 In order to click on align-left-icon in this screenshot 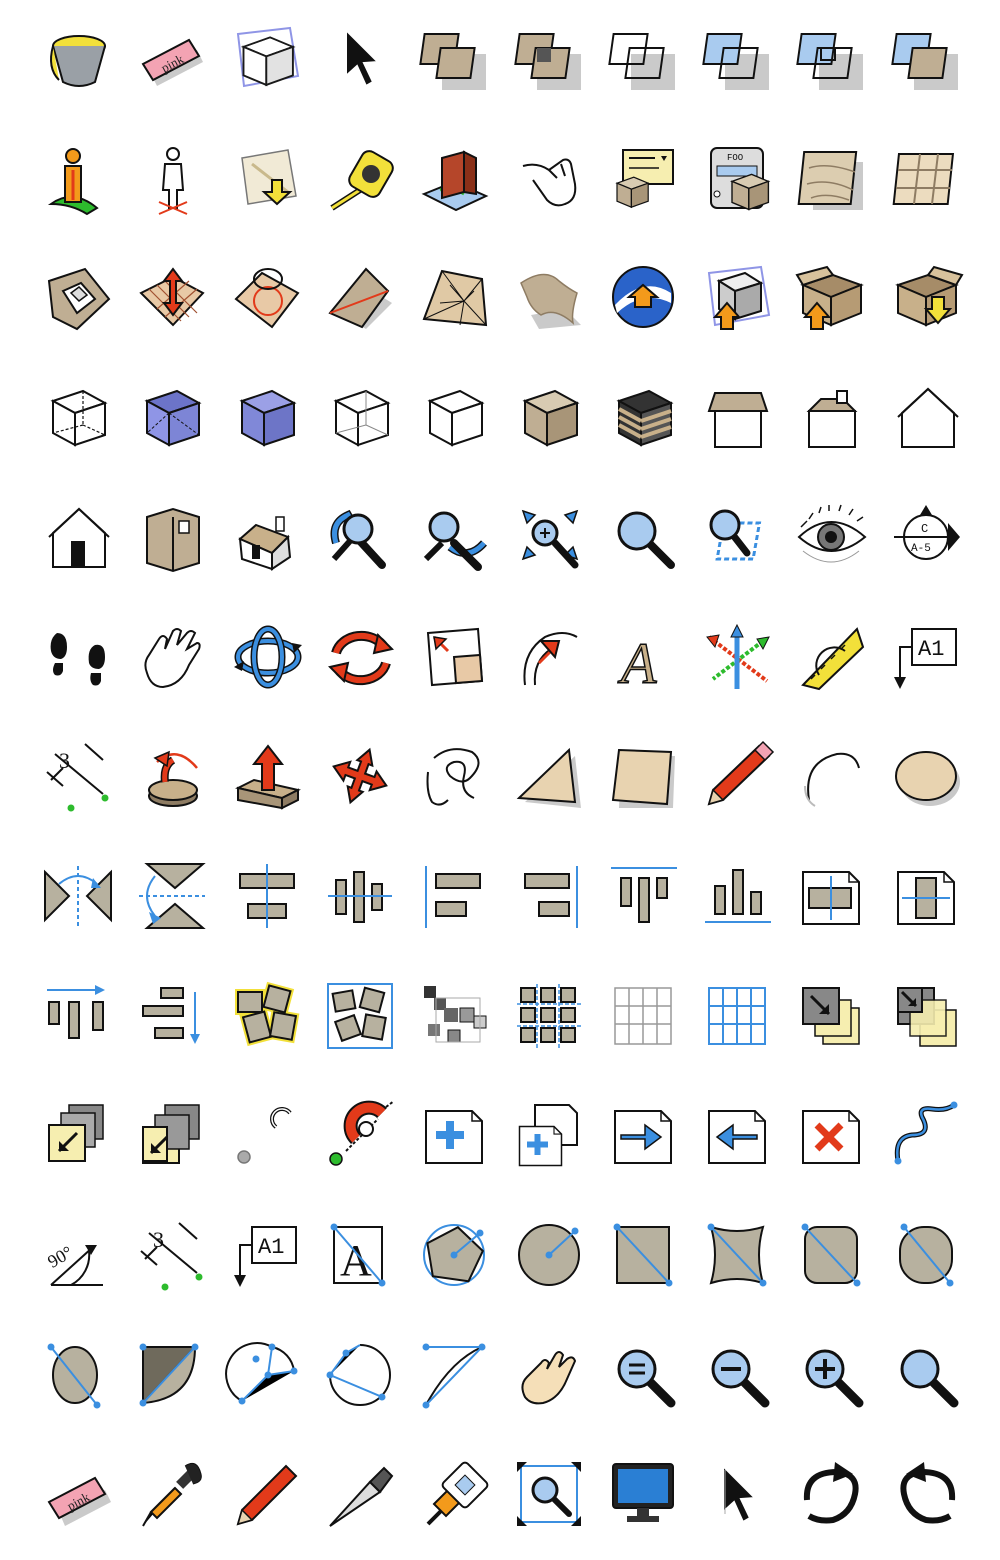, I will do `click(455, 897)`.